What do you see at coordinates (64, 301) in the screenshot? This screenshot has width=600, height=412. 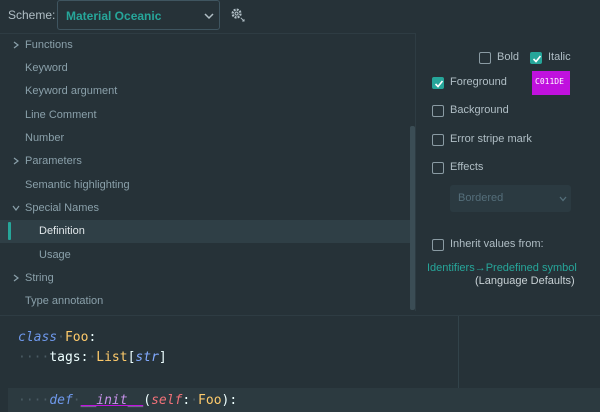 I see `tree-item-label: Type annotation` at bounding box center [64, 301].